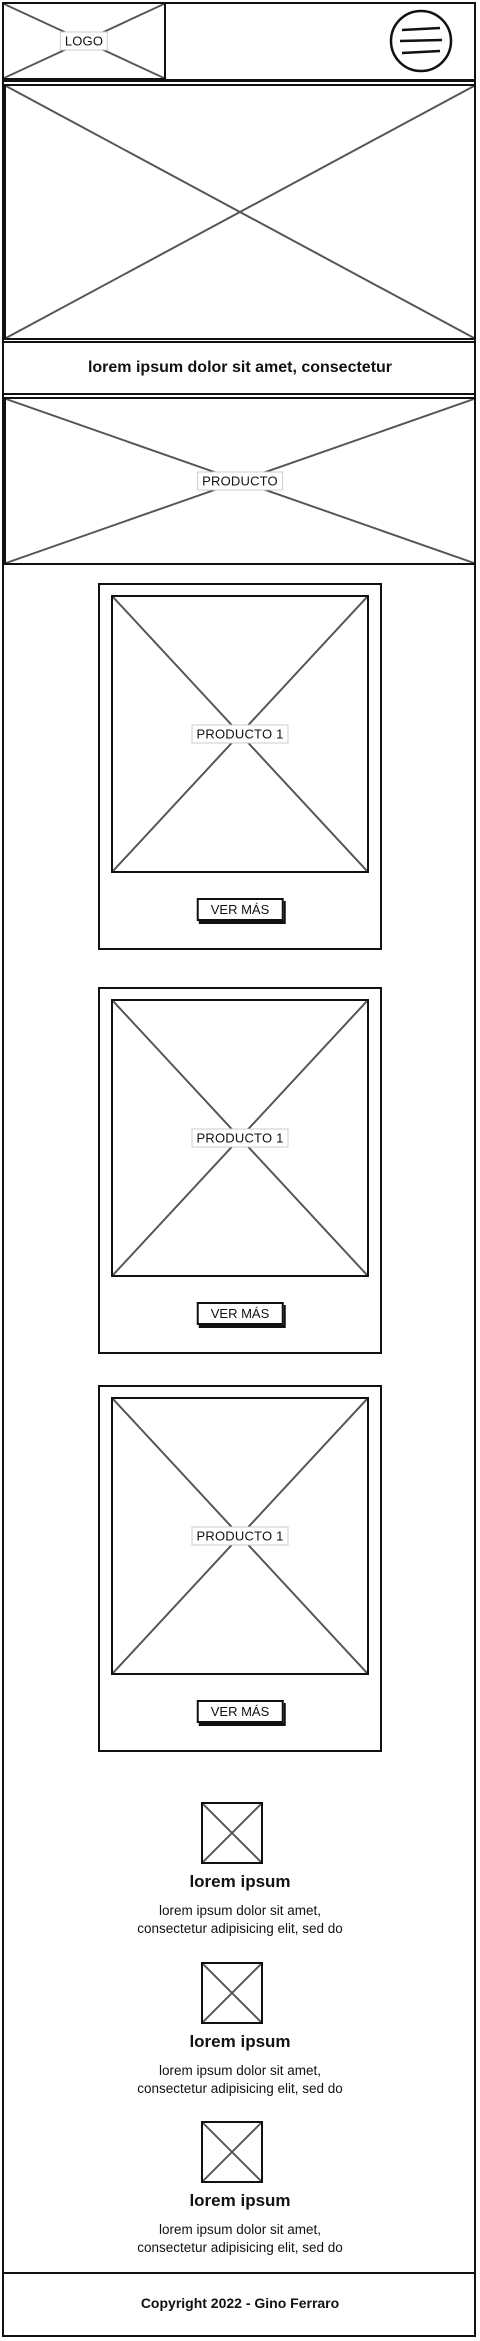 The width and height of the screenshot is (480, 2341). I want to click on tagline-top-divider, so click(239, 342).